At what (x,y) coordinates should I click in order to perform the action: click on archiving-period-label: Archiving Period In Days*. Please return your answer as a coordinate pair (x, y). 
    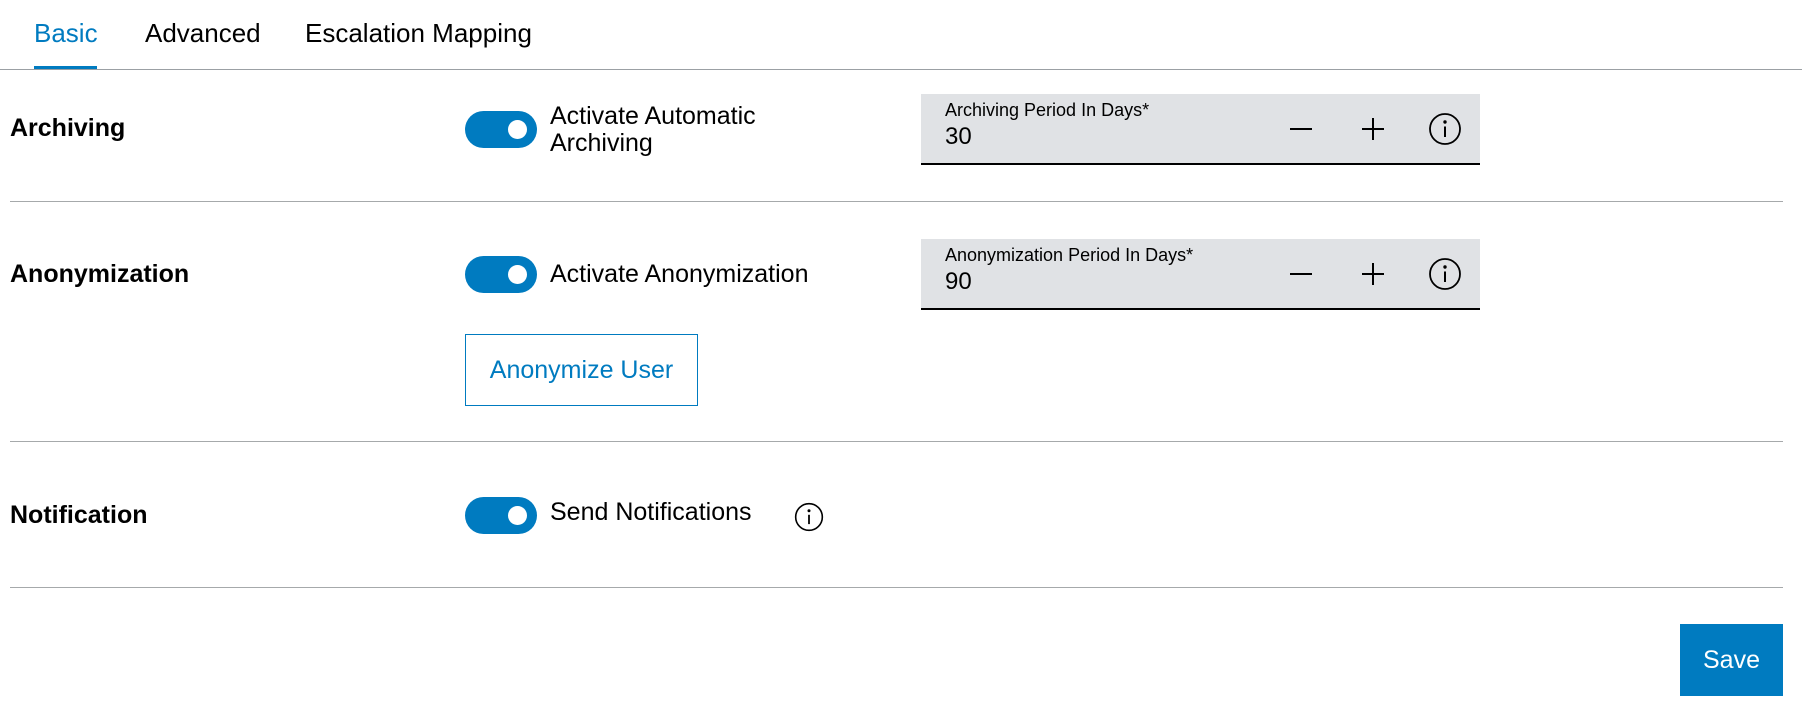
    Looking at the image, I should click on (1047, 110).